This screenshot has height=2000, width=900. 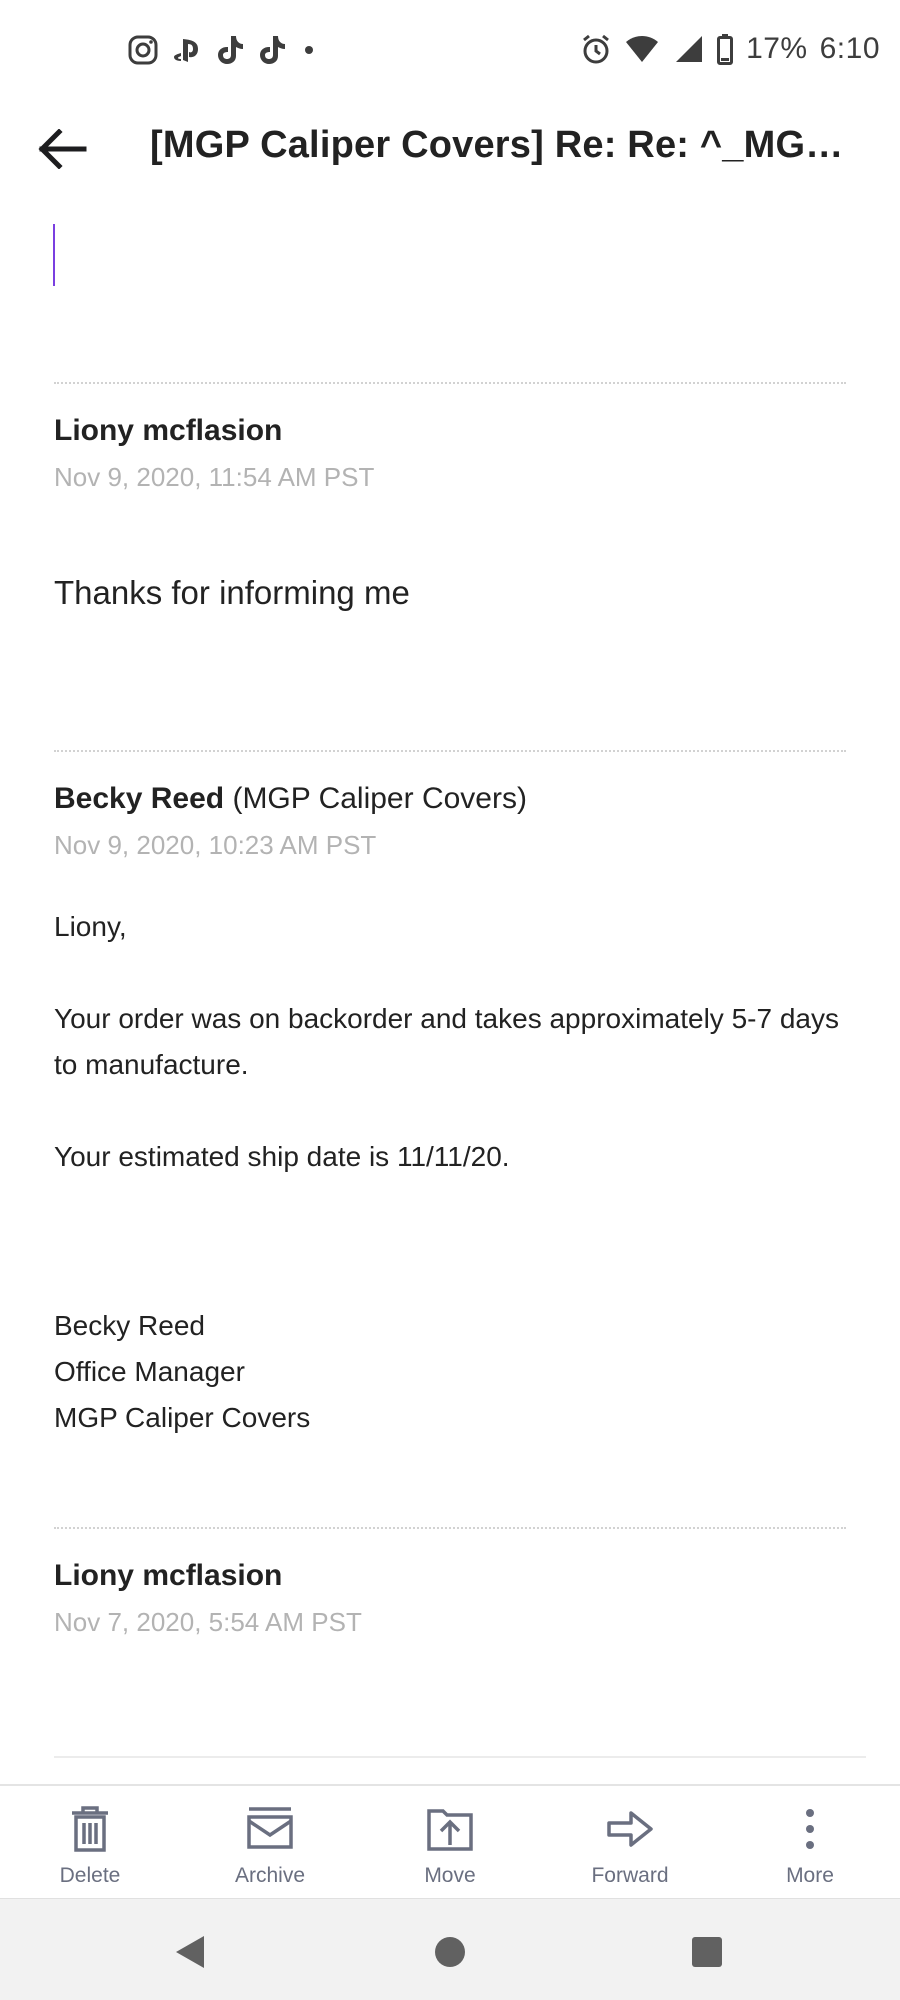 I want to click on message-sender: Becky Reed (MGP Caliper Covers), so click(x=290, y=799).